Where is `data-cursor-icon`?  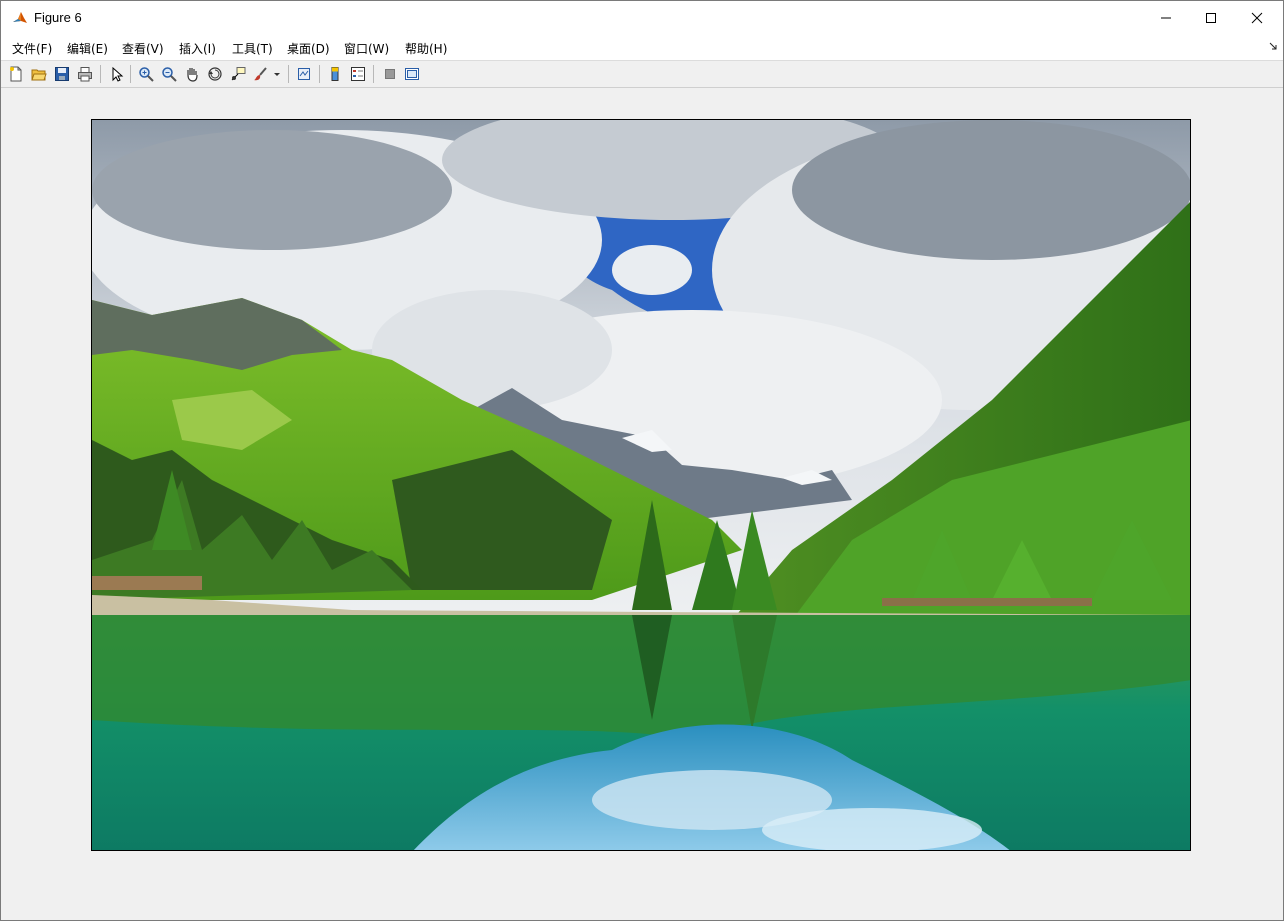
data-cursor-icon is located at coordinates (238, 74).